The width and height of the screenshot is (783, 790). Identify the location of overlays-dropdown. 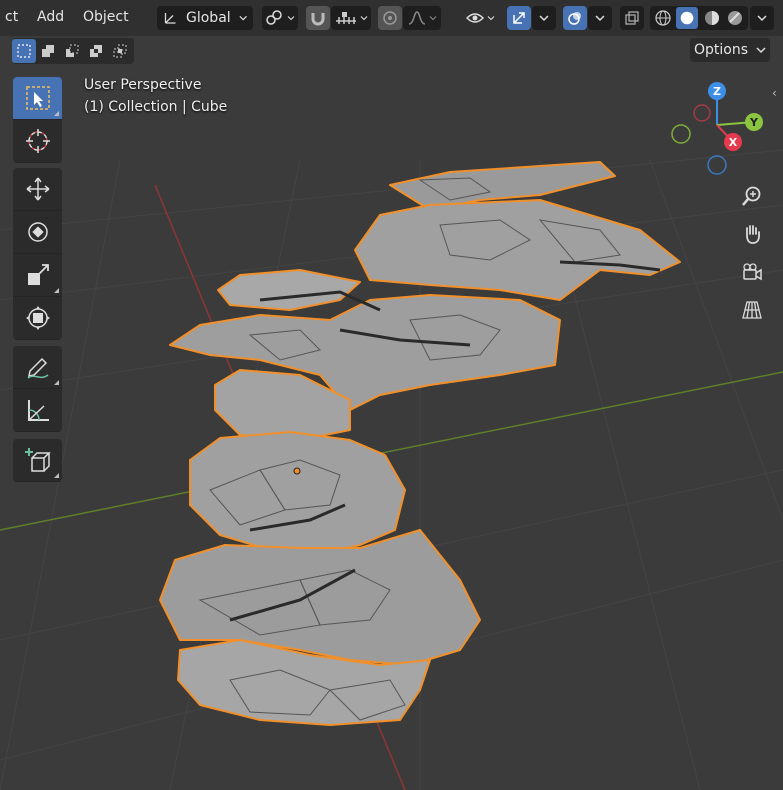
(600, 18).